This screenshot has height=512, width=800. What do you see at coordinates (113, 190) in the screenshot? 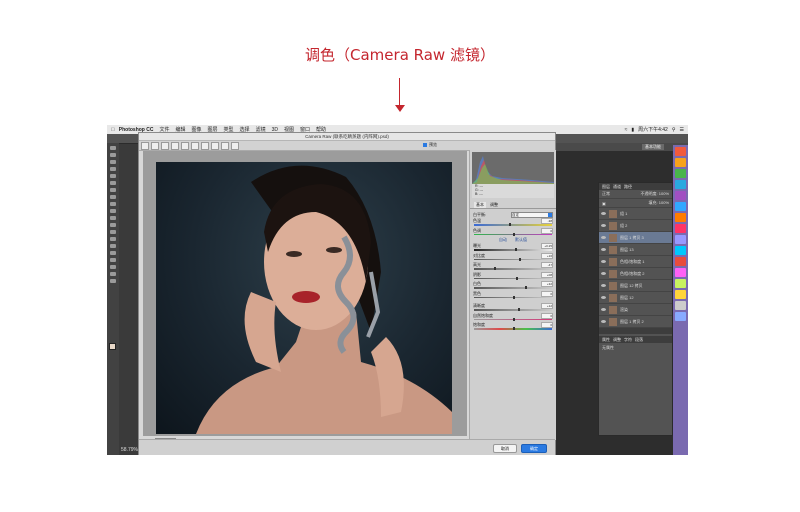
I see `healing-tool-icon` at bounding box center [113, 190].